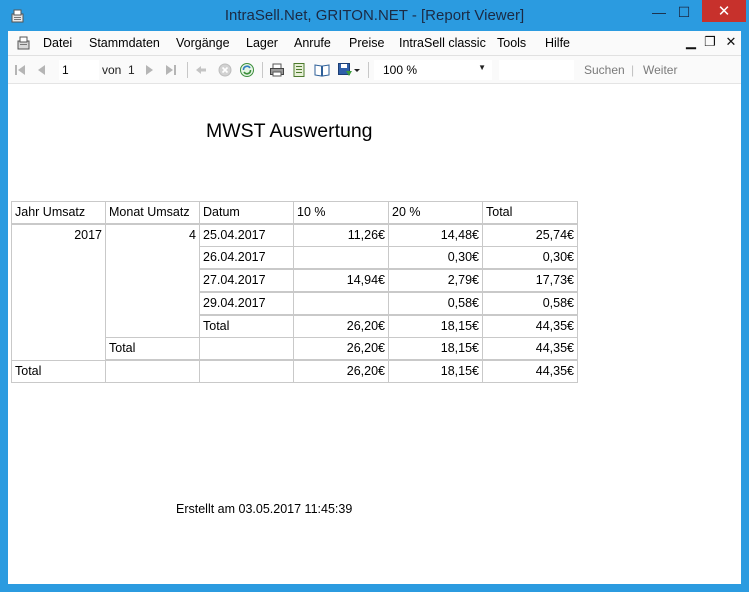 Image resolution: width=749 pixels, height=592 pixels. What do you see at coordinates (20, 70) in the screenshot?
I see `first-page-icon` at bounding box center [20, 70].